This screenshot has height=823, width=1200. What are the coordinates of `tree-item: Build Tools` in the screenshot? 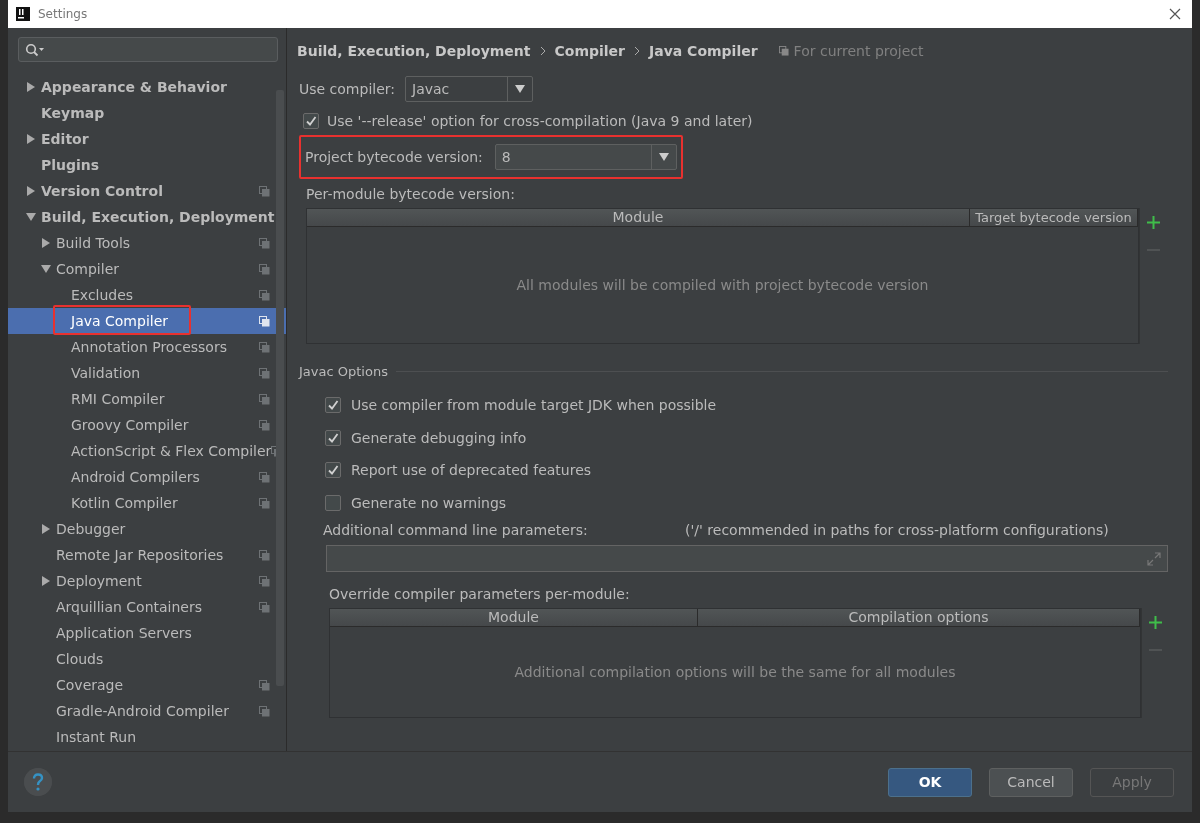 It's located at (147, 243).